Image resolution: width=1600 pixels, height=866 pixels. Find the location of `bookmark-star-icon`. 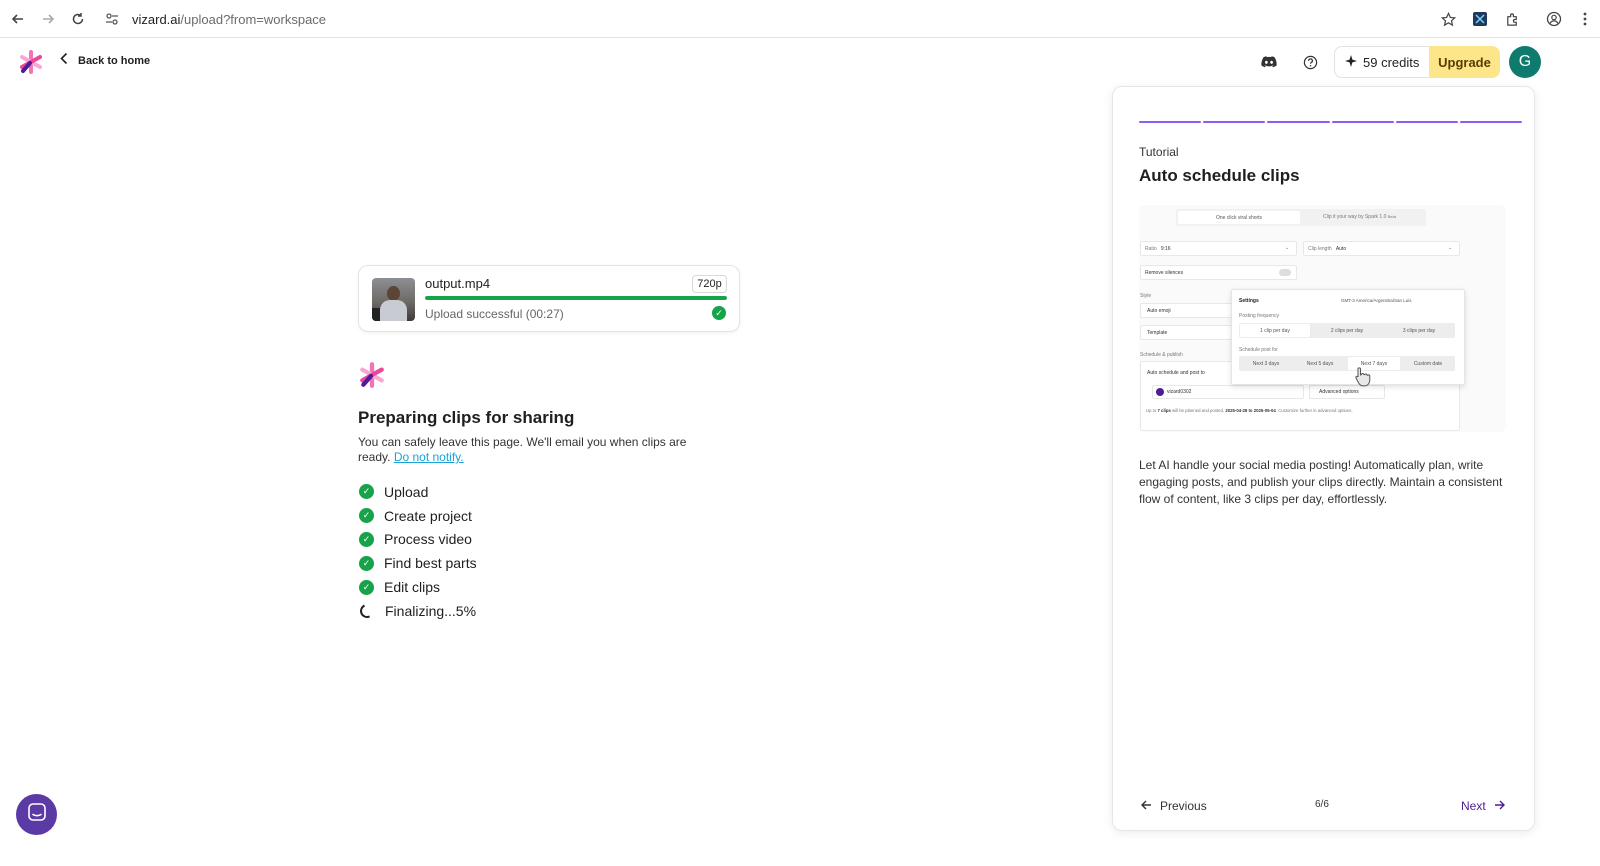

bookmark-star-icon is located at coordinates (1448, 19).